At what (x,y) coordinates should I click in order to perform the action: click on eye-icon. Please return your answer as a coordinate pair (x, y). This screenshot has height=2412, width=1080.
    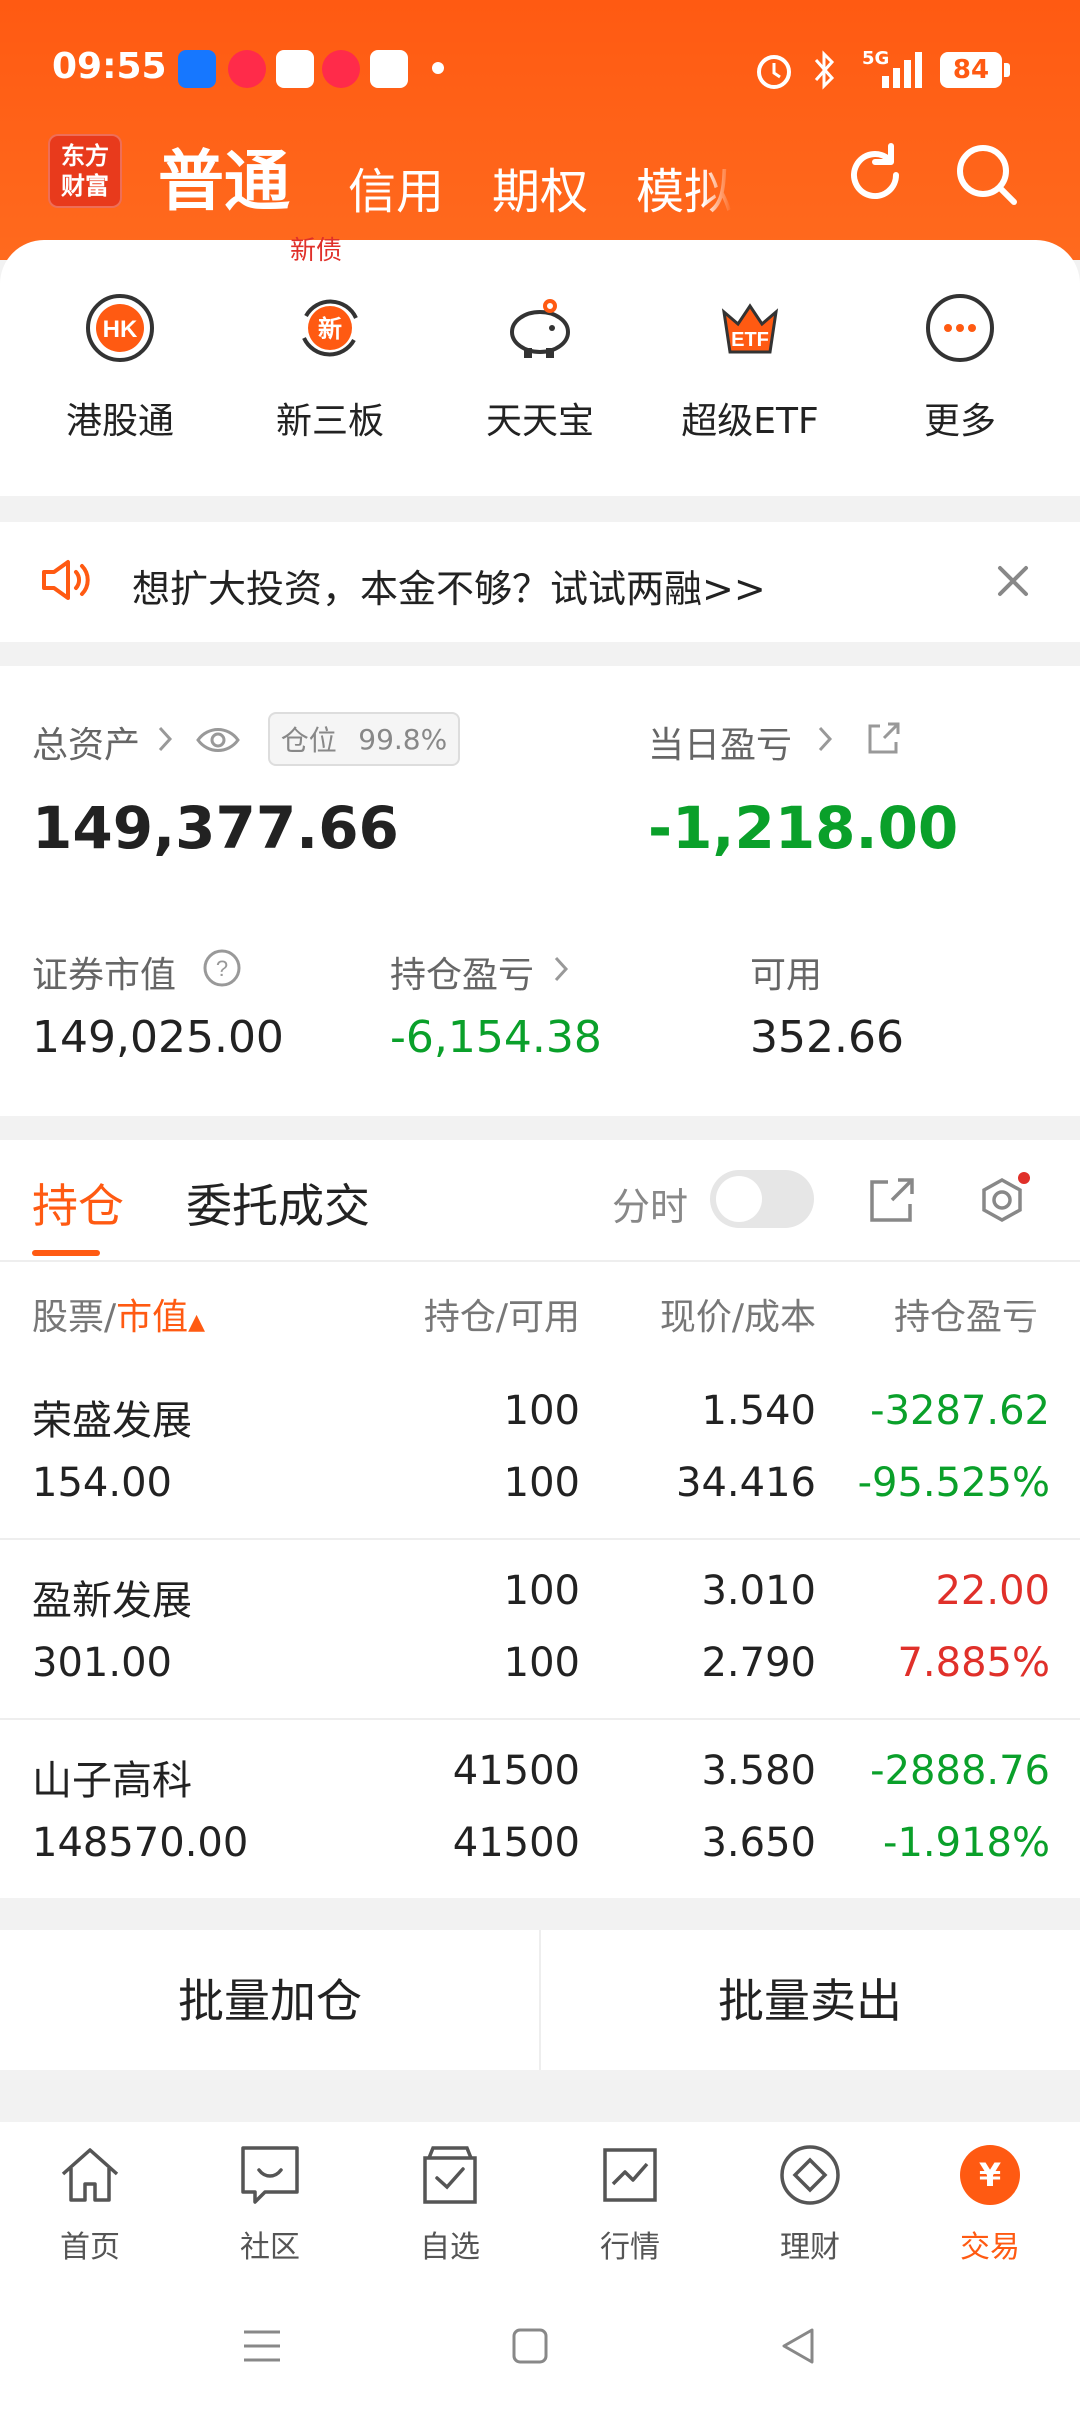
    Looking at the image, I should click on (218, 740).